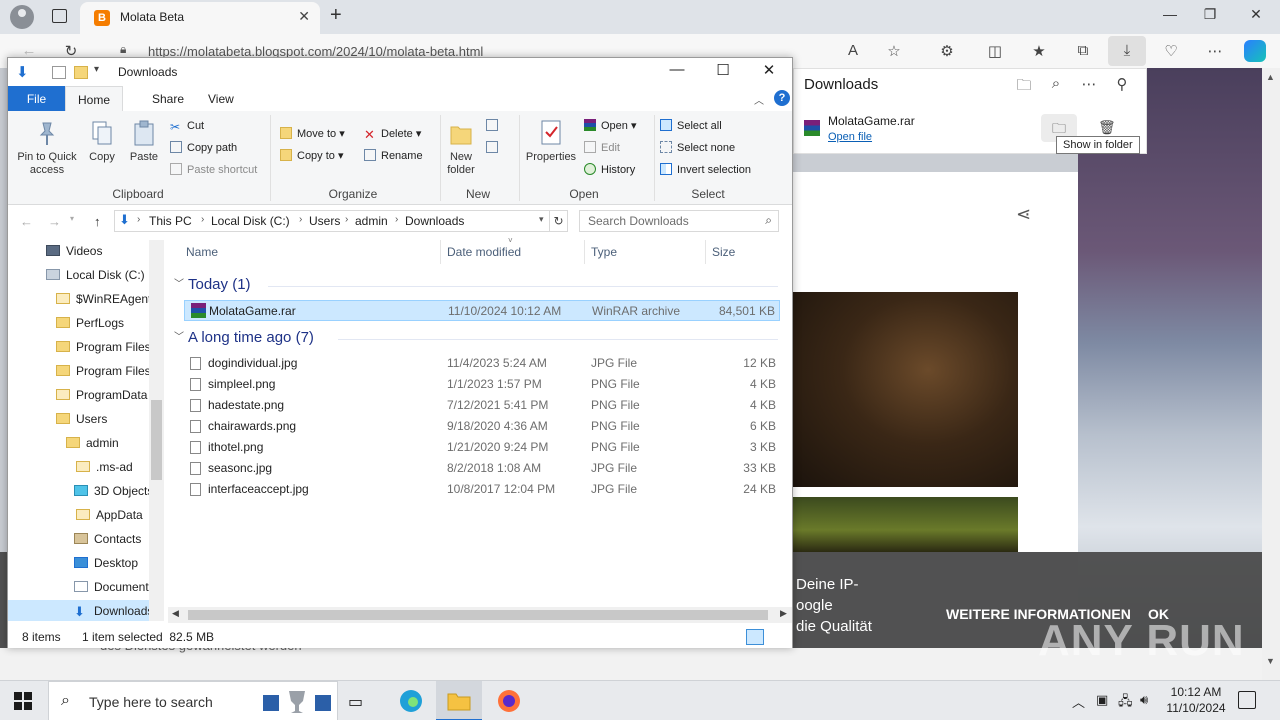 The image size is (1280, 720). Describe the element at coordinates (1144, 700) in the screenshot. I see `volume-icon: 🔊︎` at that location.